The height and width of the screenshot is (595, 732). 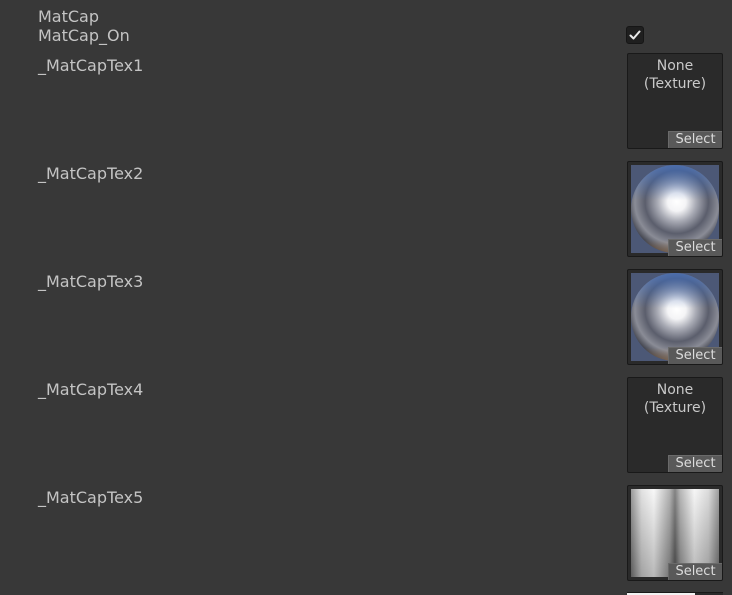 What do you see at coordinates (91, 65) in the screenshot?
I see `matcap-tex1-label: _MatCapTex1` at bounding box center [91, 65].